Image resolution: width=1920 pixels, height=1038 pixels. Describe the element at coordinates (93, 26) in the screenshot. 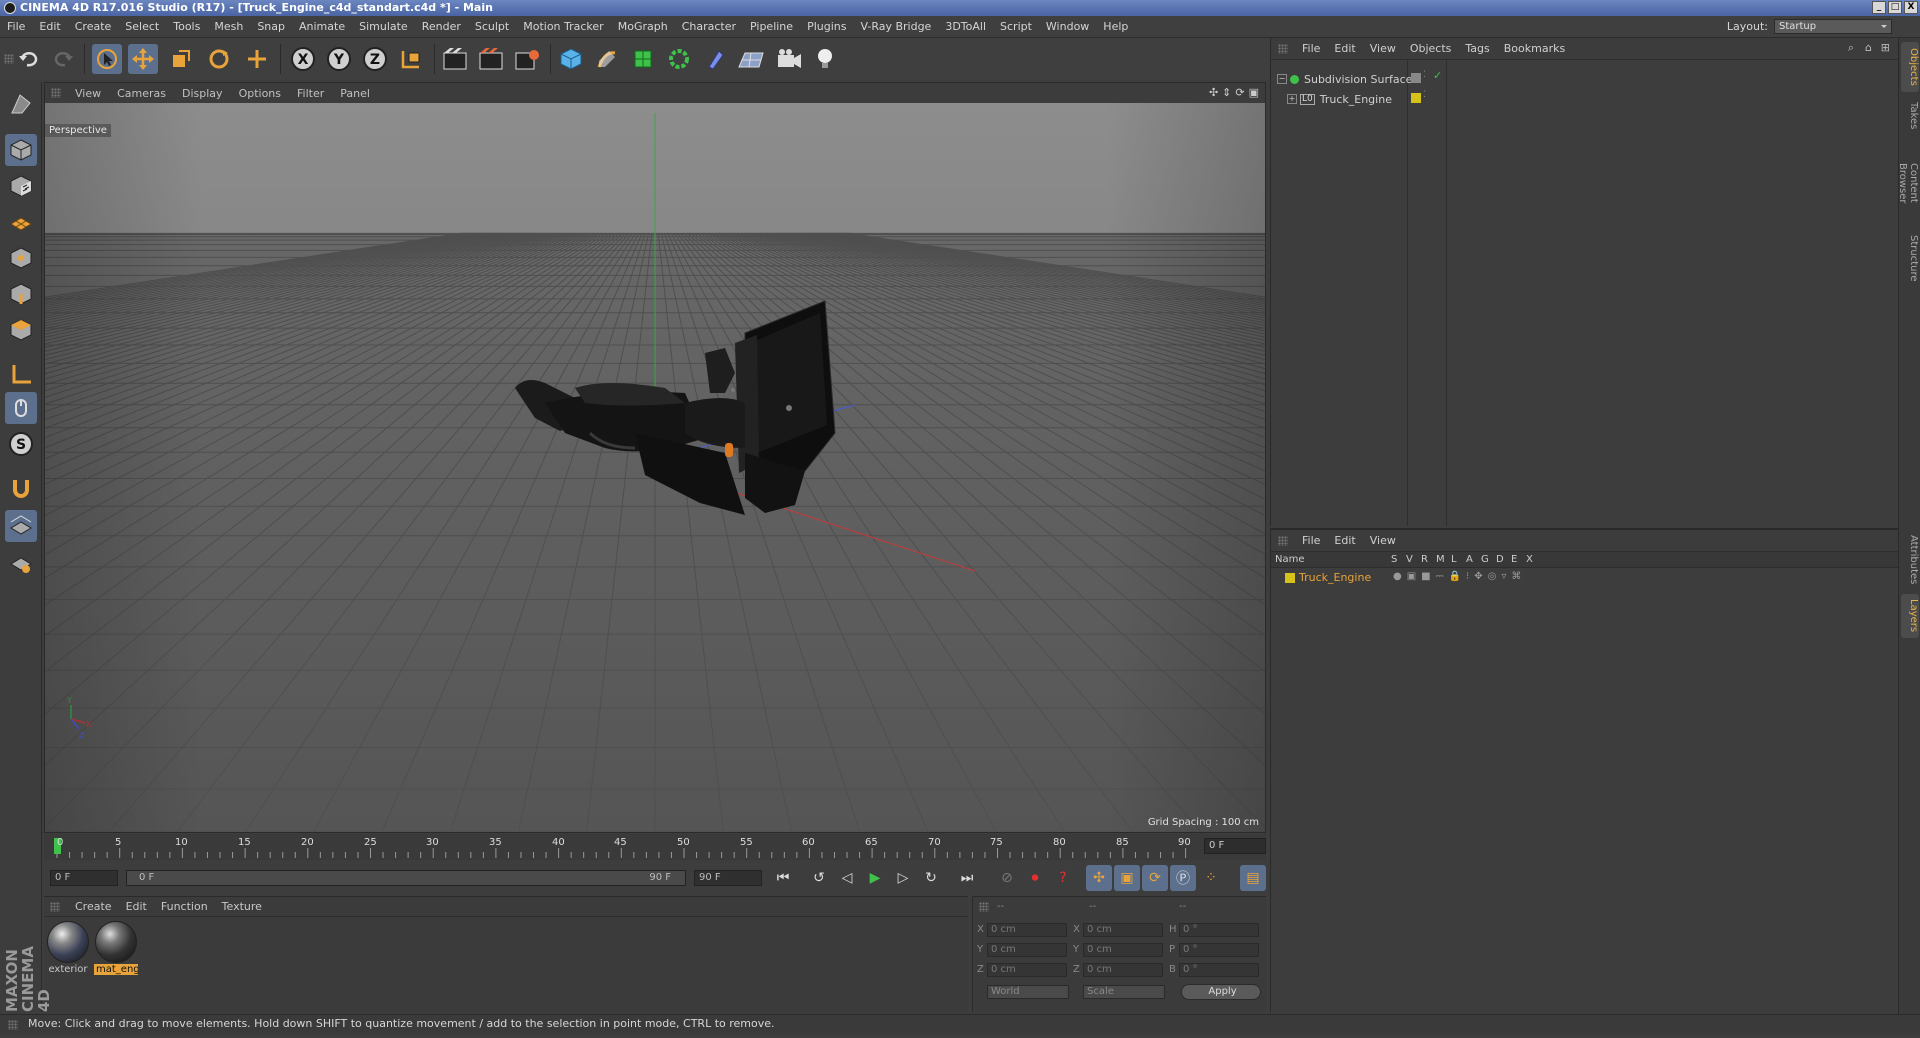

I see `menu-create: Create` at that location.